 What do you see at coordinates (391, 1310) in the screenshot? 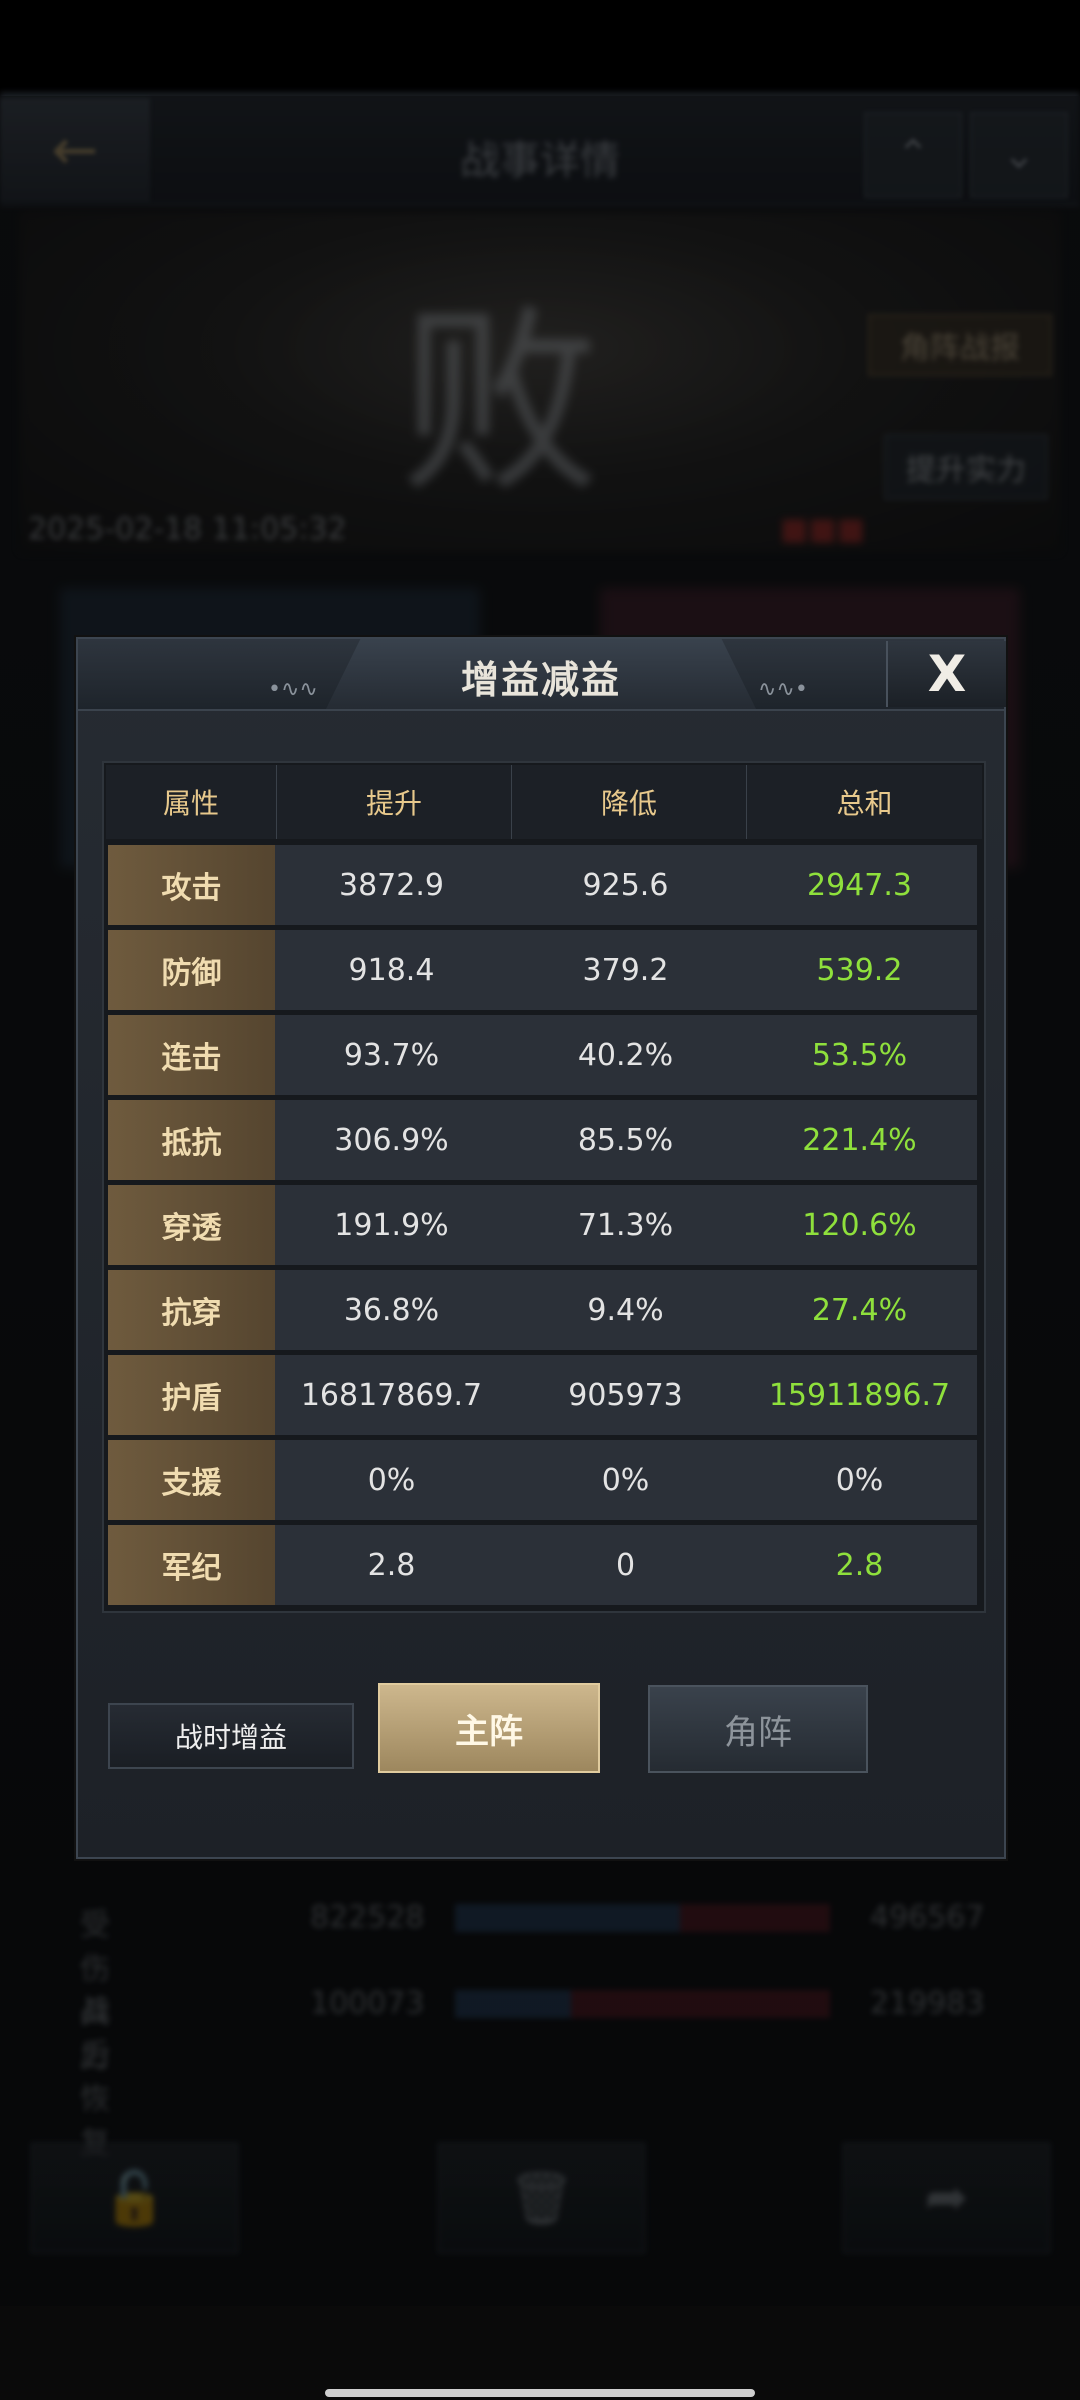
I see `increase-value: 36.8%` at bounding box center [391, 1310].